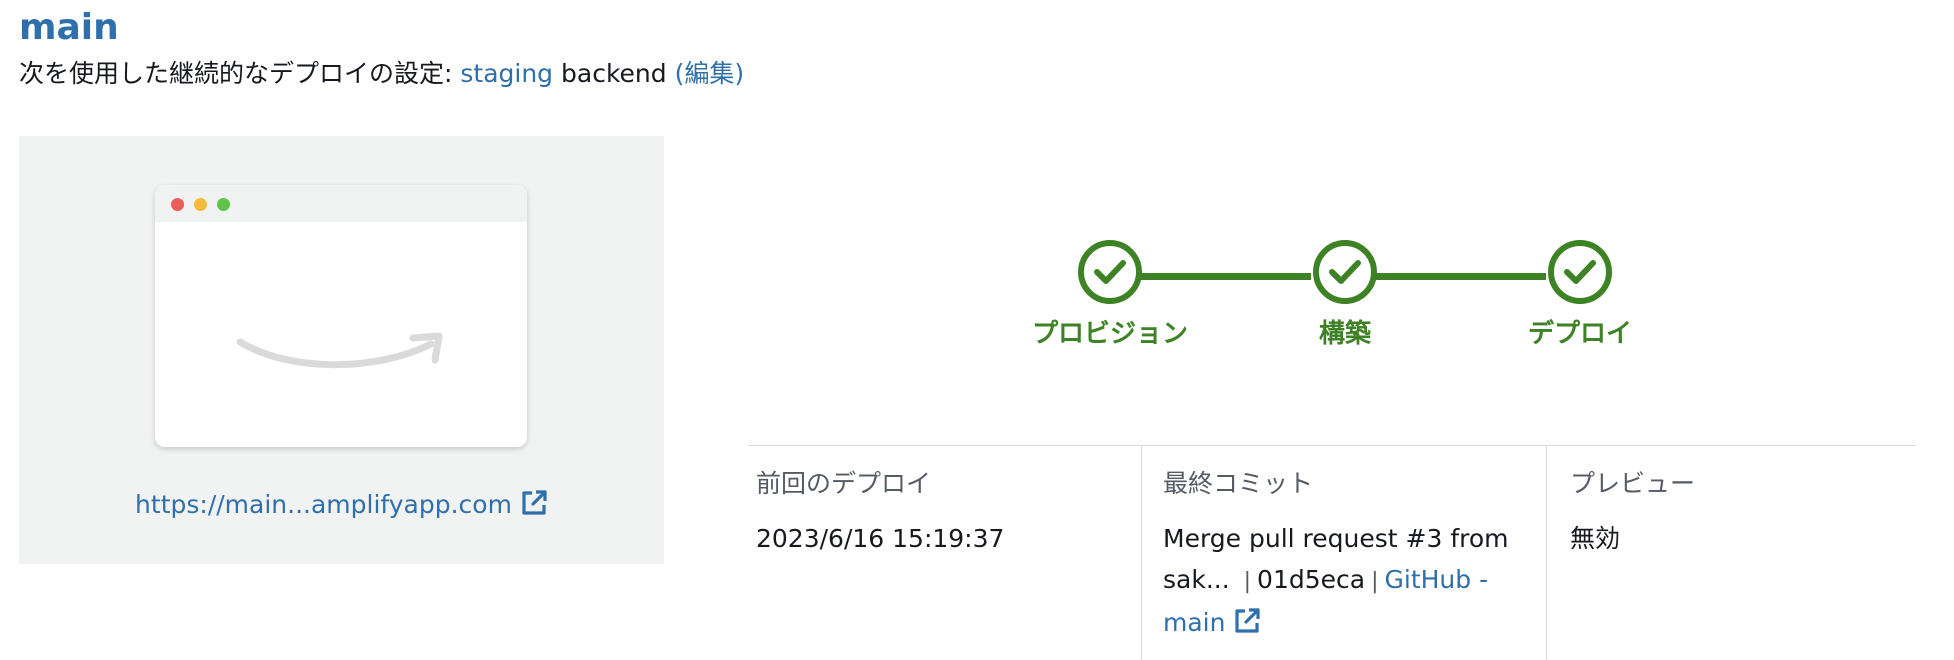 Image resolution: width=1954 pixels, height=660 pixels. I want to click on browser-title-bar, so click(341, 203).